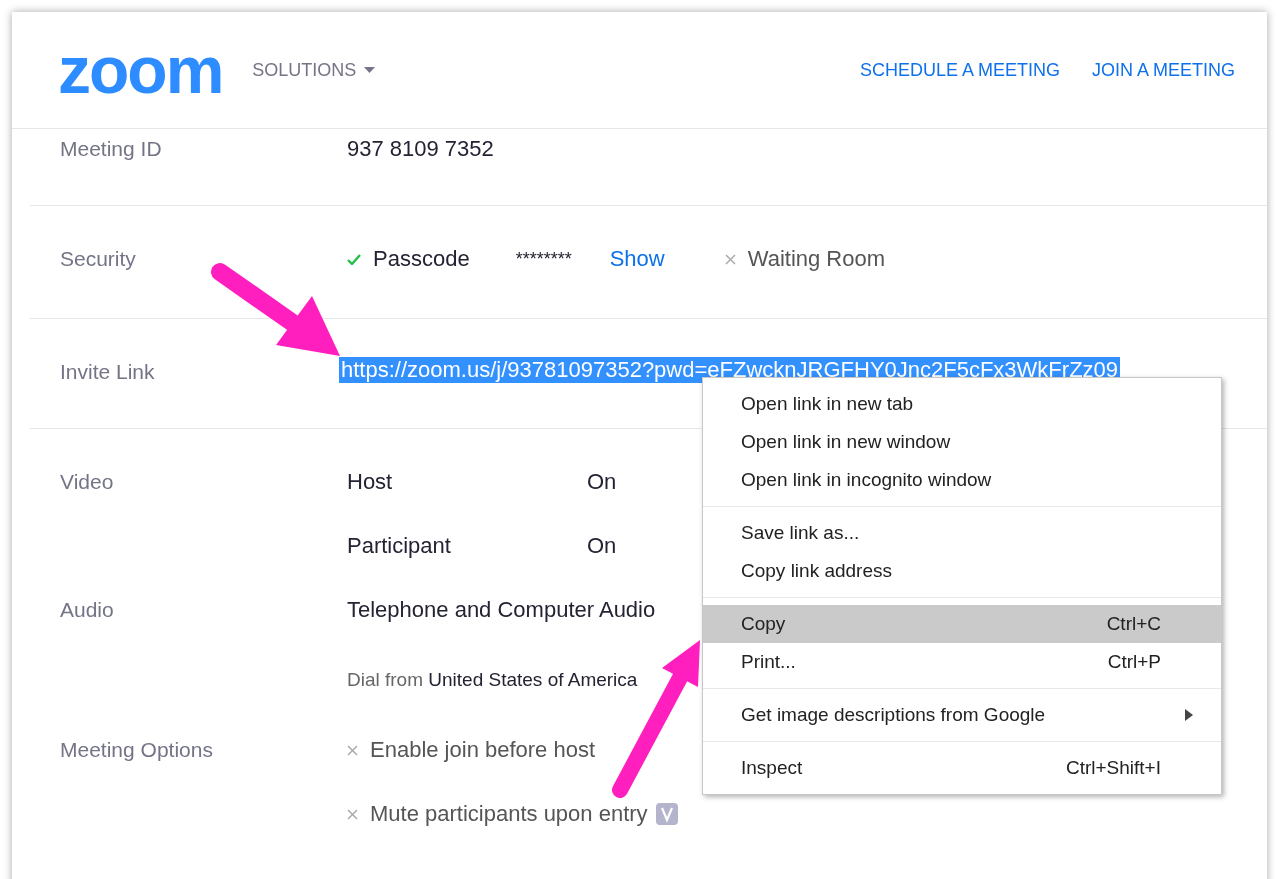 The width and height of the screenshot is (1281, 879). What do you see at coordinates (87, 610) in the screenshot?
I see `detail-label: Audio` at bounding box center [87, 610].